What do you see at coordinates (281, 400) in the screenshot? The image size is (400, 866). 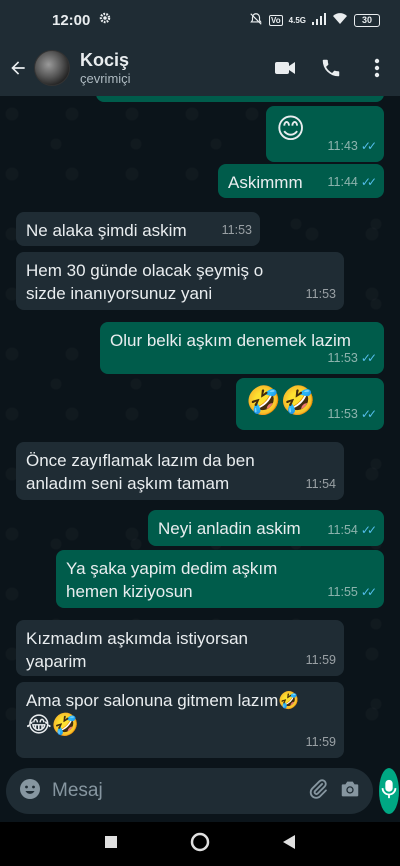 I see `message-text: 🤣🤣` at bounding box center [281, 400].